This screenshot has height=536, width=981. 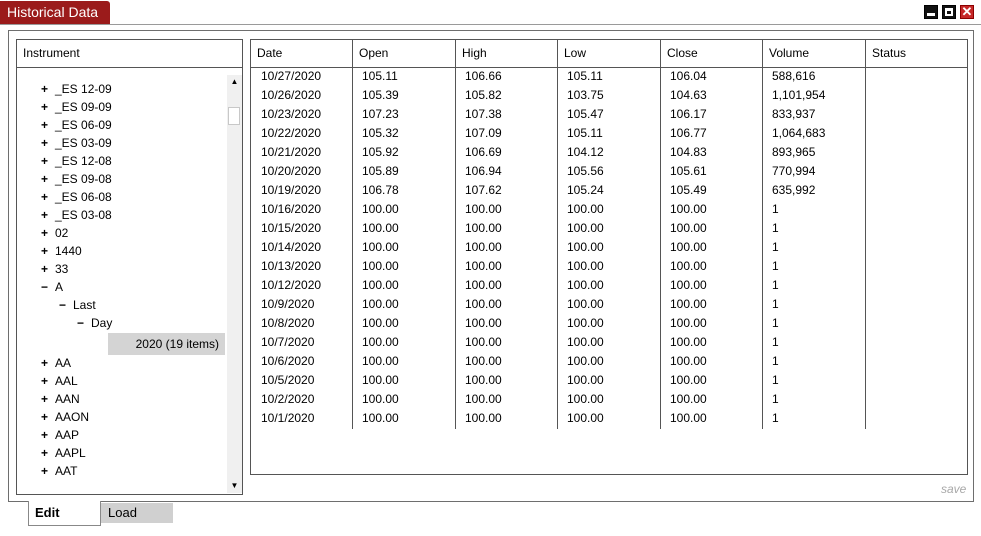 What do you see at coordinates (76, 179) in the screenshot?
I see `tree-item: + _ES 09-08` at bounding box center [76, 179].